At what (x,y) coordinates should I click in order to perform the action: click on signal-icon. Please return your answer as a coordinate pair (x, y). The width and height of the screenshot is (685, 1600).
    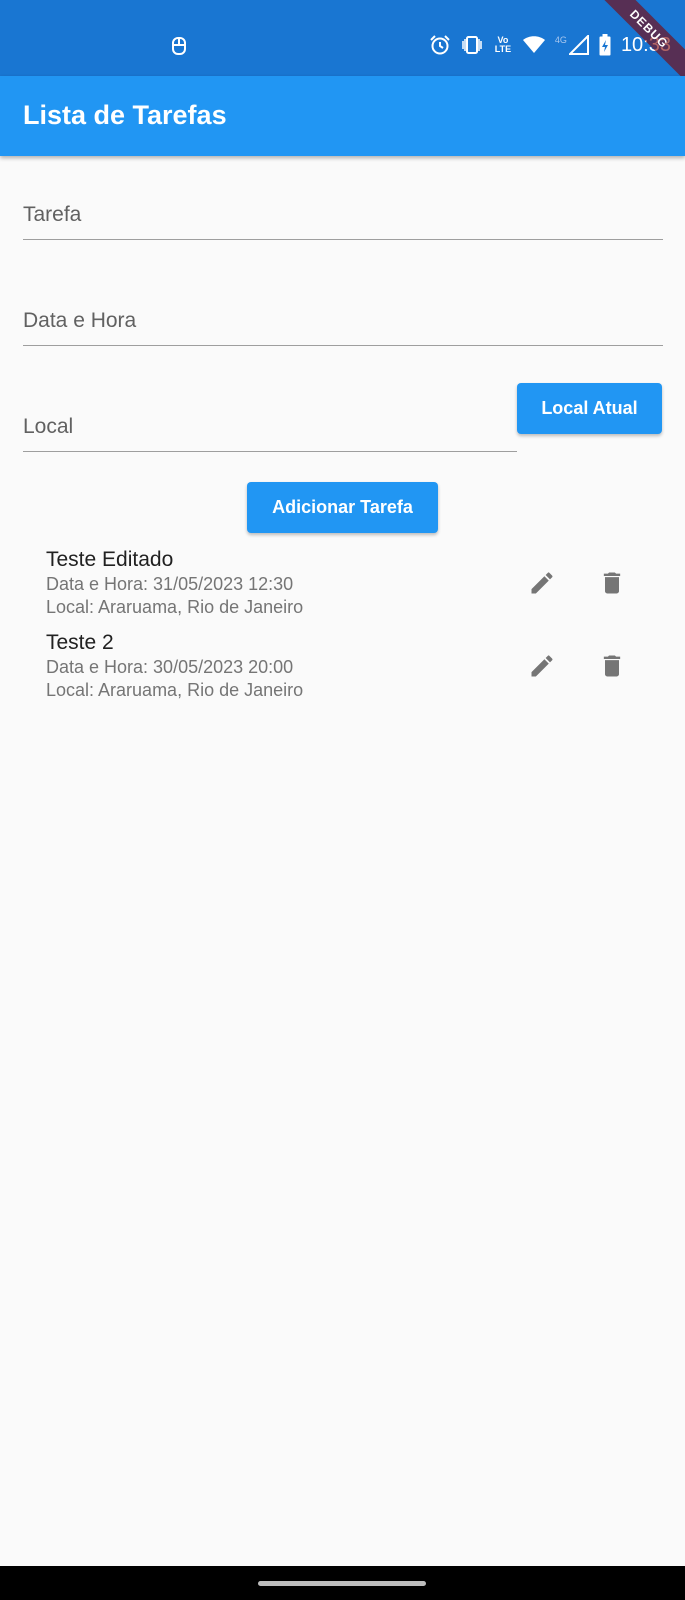
    Looking at the image, I should click on (578, 45).